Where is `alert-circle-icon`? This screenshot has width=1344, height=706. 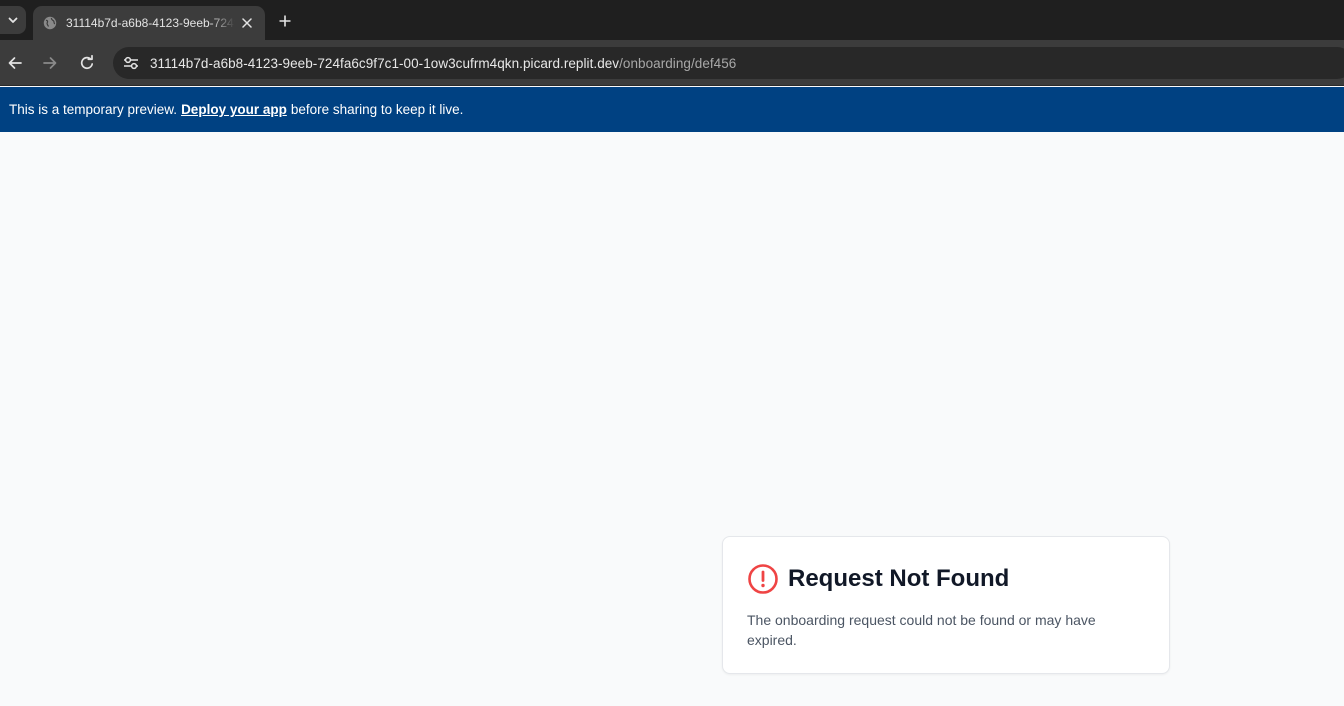 alert-circle-icon is located at coordinates (763, 579).